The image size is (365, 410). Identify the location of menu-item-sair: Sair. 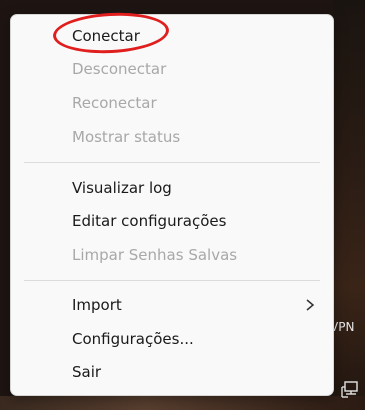
(172, 372).